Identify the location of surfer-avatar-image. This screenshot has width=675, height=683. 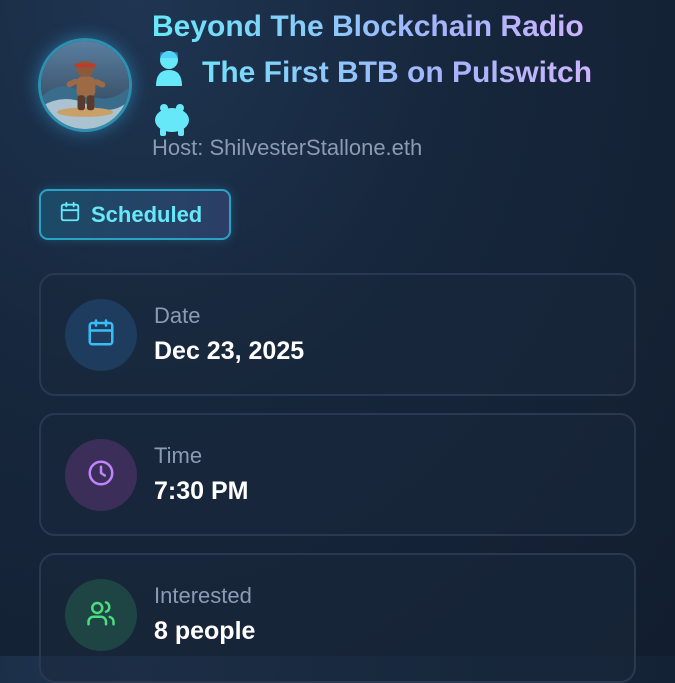
(85, 85).